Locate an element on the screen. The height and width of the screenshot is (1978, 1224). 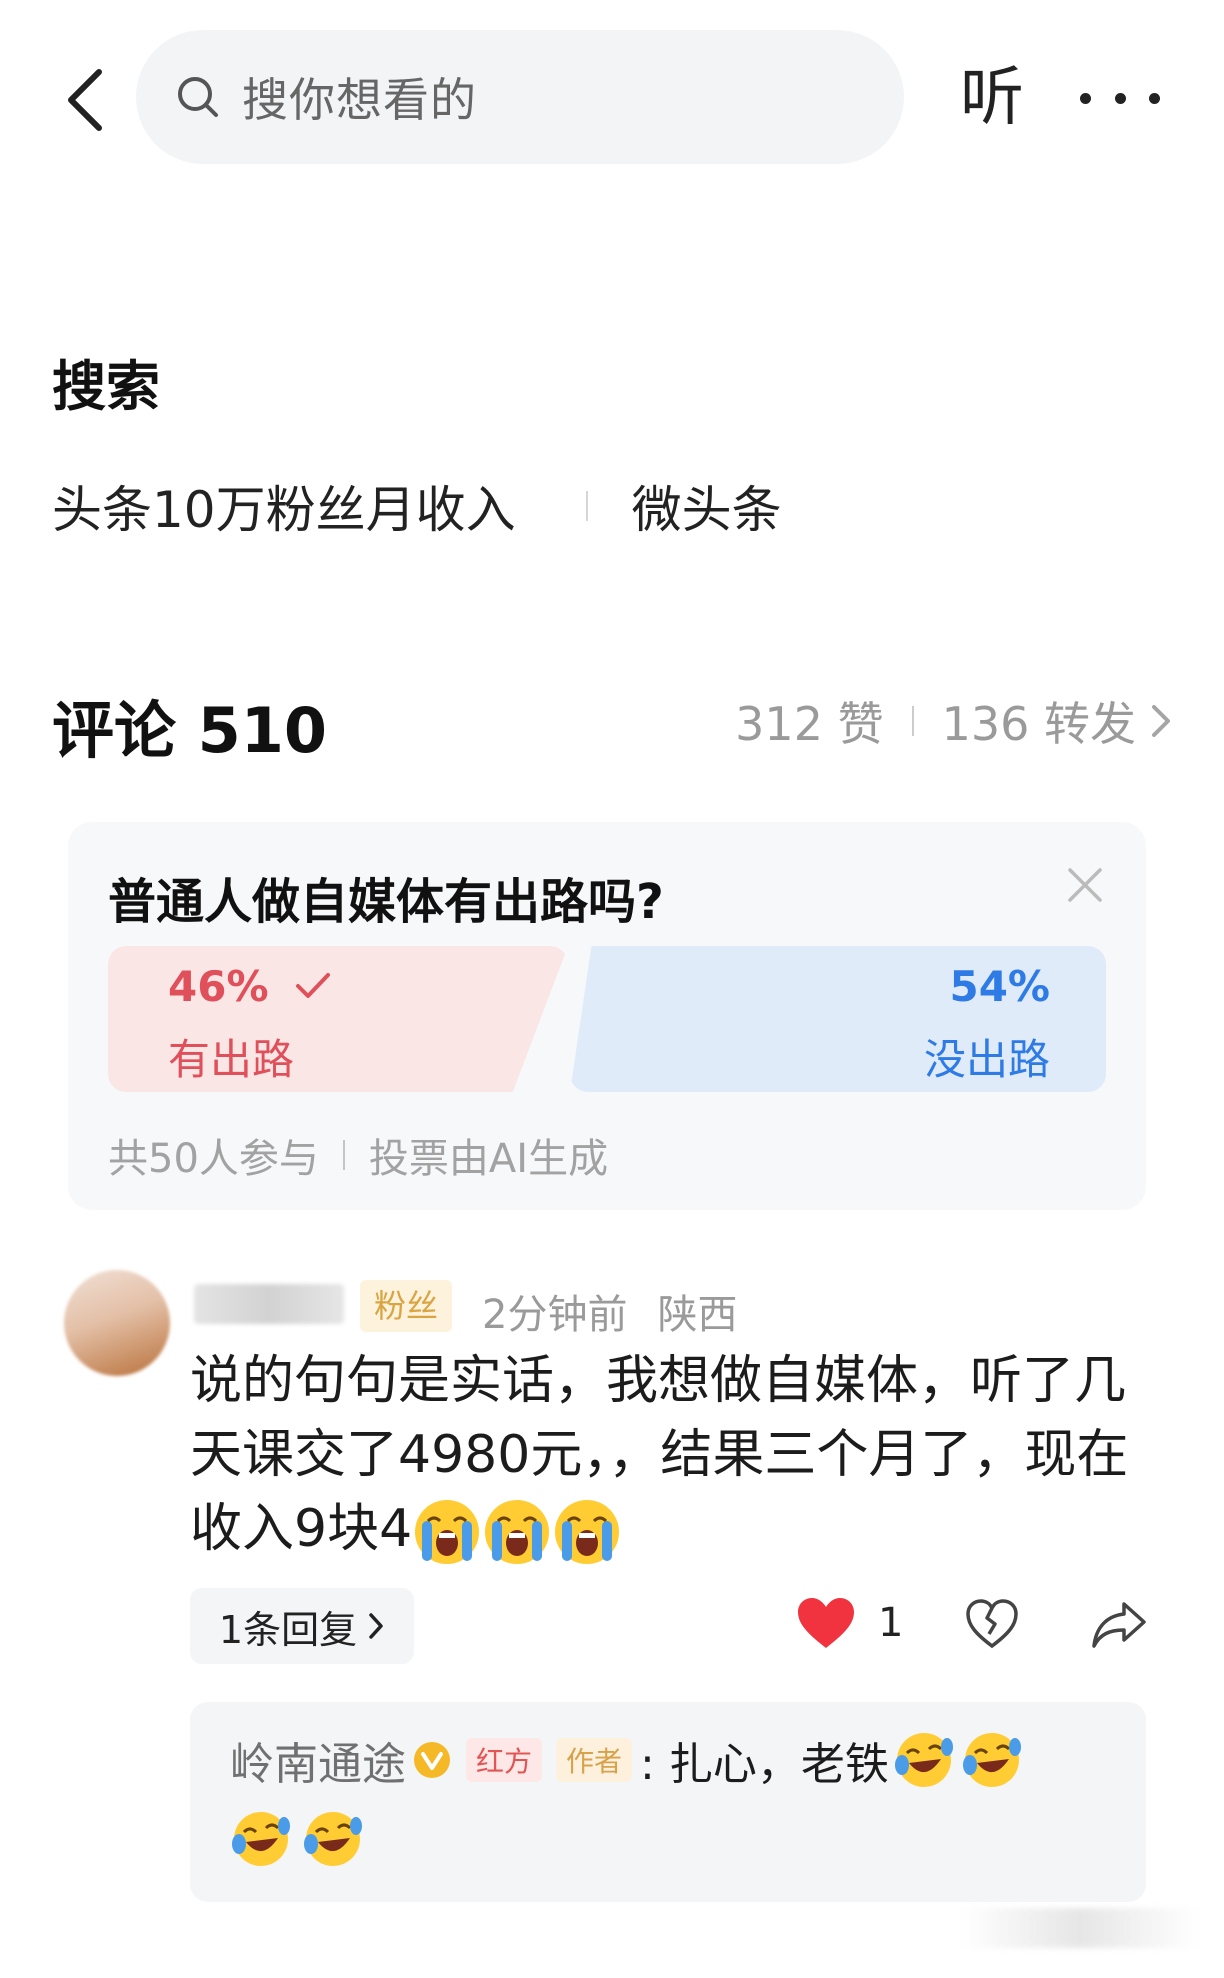
username-blurred is located at coordinates (269, 1304).